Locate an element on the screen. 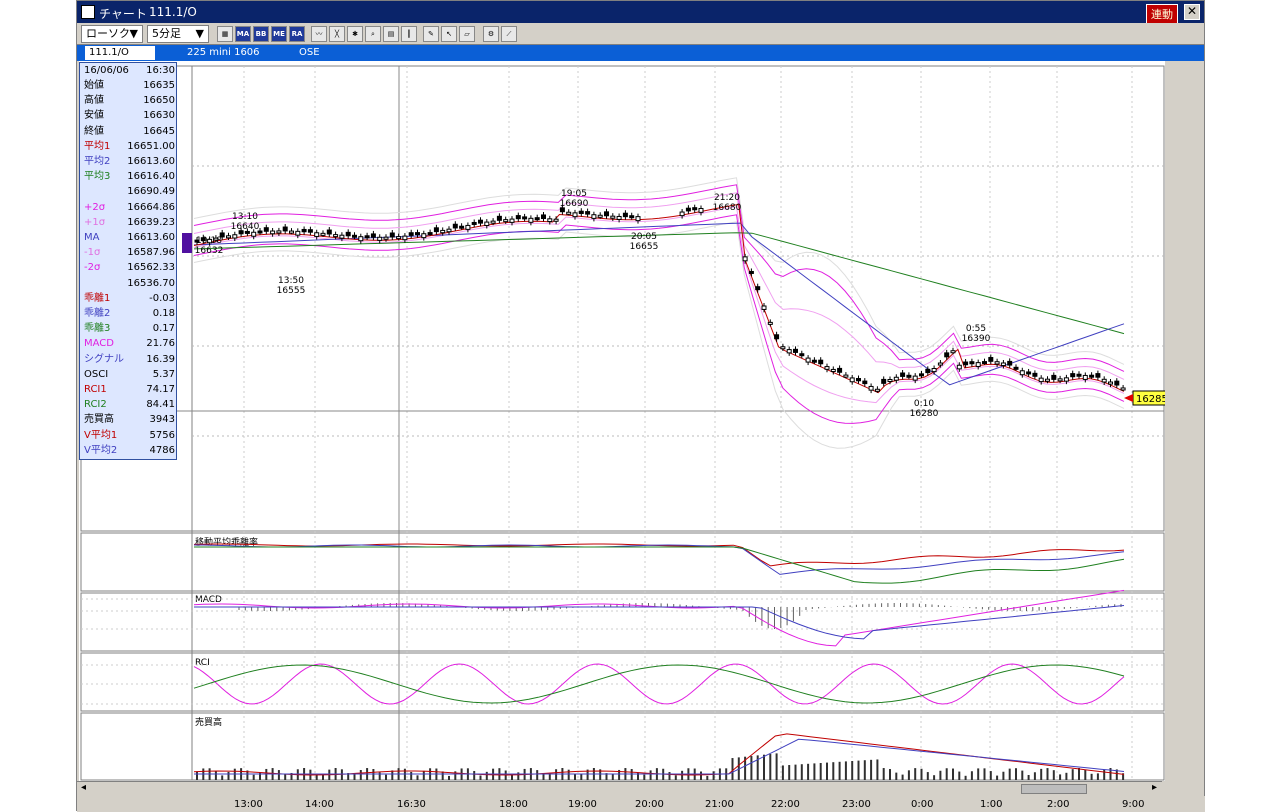 This screenshot has height=812, width=1280. zoom-icon: ⌕ is located at coordinates (373, 34).